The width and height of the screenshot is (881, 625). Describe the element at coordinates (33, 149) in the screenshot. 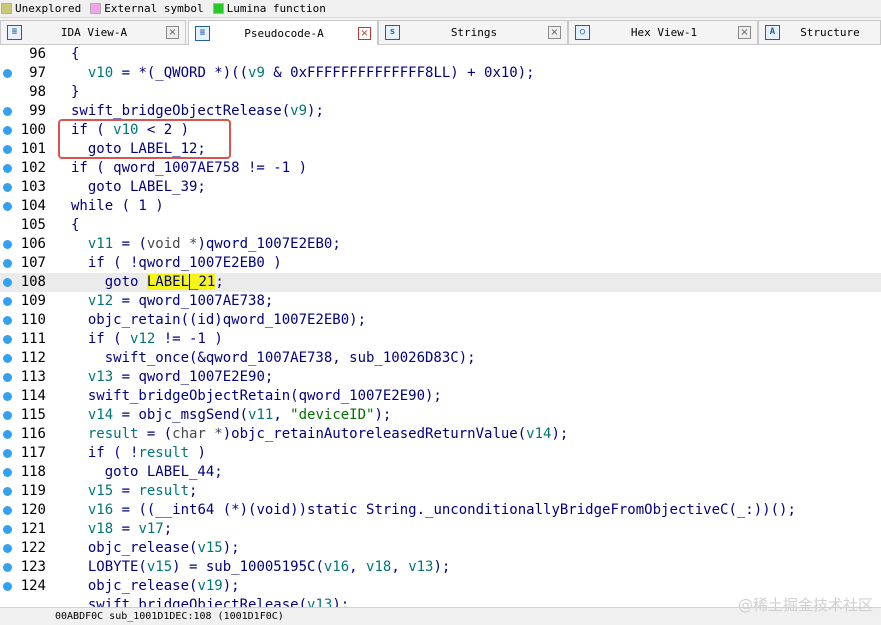

I see `line-number: 101` at that location.